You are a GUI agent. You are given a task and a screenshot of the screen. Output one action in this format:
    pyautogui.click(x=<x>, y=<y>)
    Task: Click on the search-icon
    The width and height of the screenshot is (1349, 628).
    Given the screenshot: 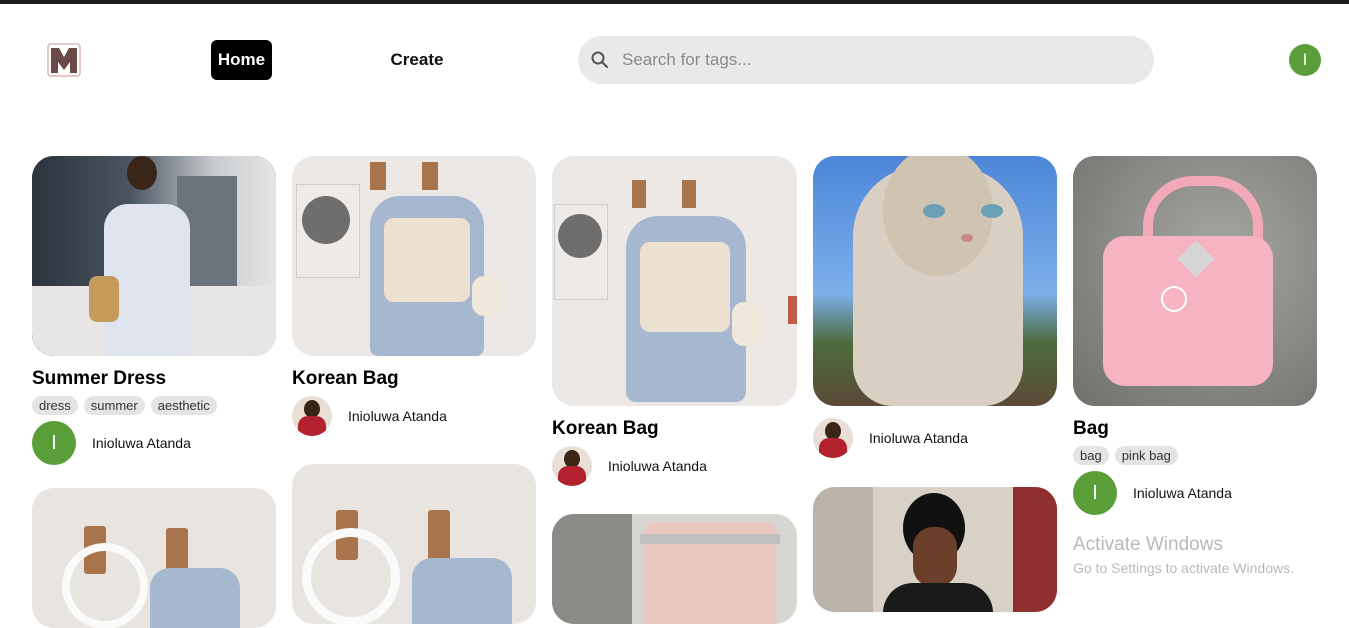 What is the action you would take?
    pyautogui.click(x=600, y=60)
    